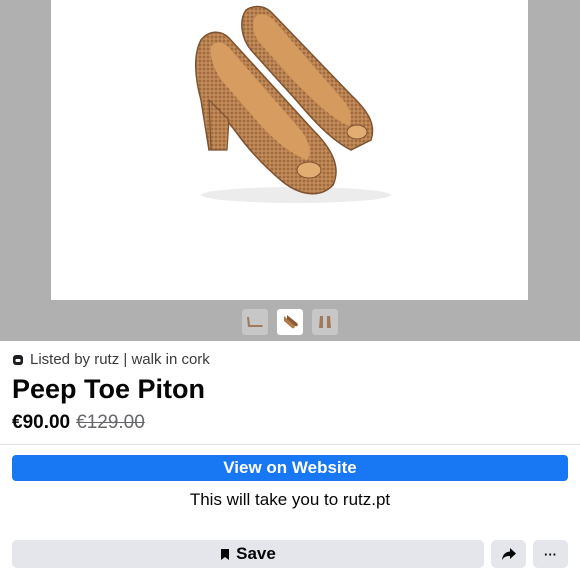 The image size is (580, 580). I want to click on redirect-note: This will take you to rutz.pt, so click(290, 499).